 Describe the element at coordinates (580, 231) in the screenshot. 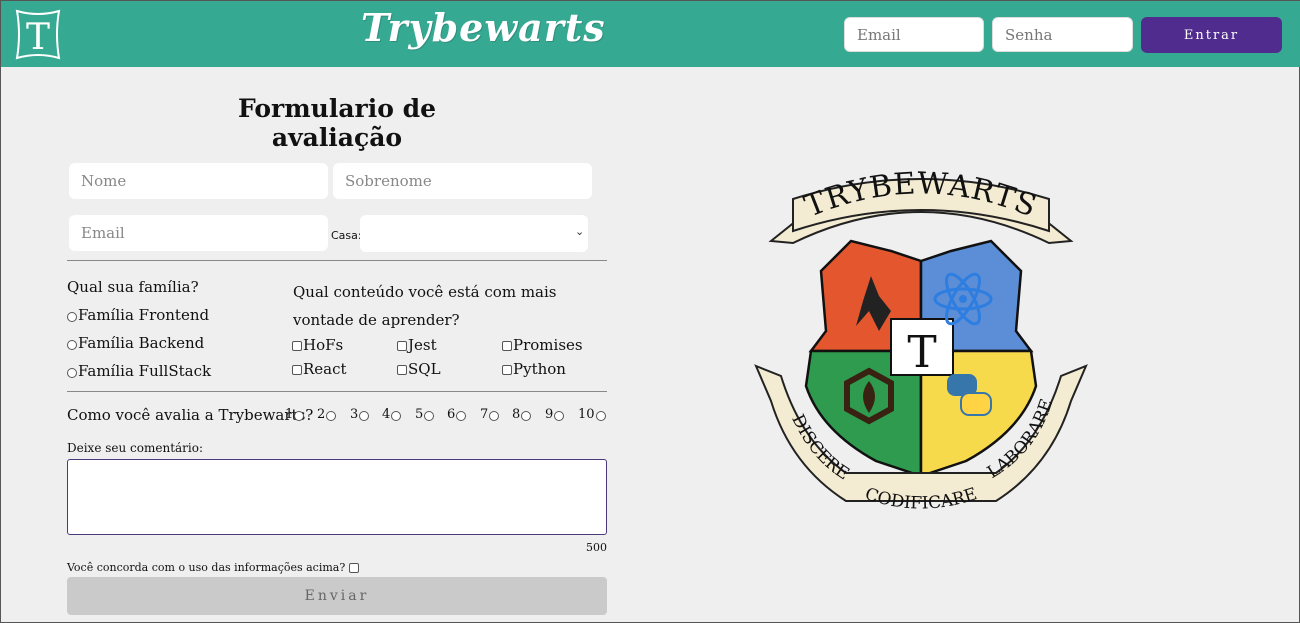

I see `chevron-down-icon: ⌄` at that location.